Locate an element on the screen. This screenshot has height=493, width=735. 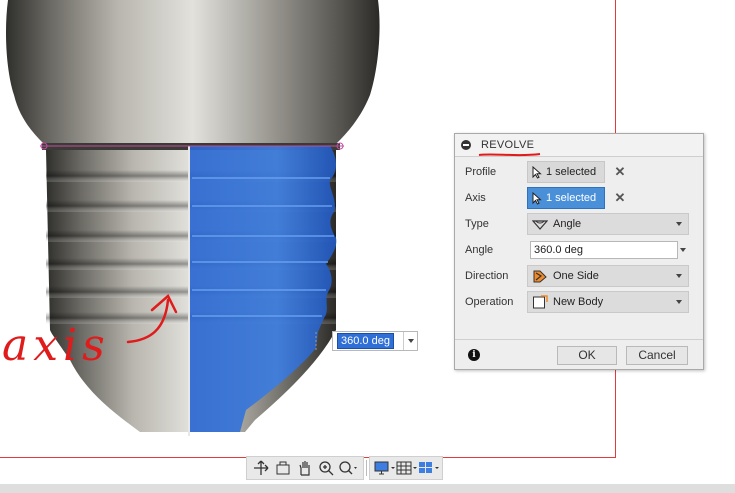
collapse-icon is located at coordinates (466, 145).